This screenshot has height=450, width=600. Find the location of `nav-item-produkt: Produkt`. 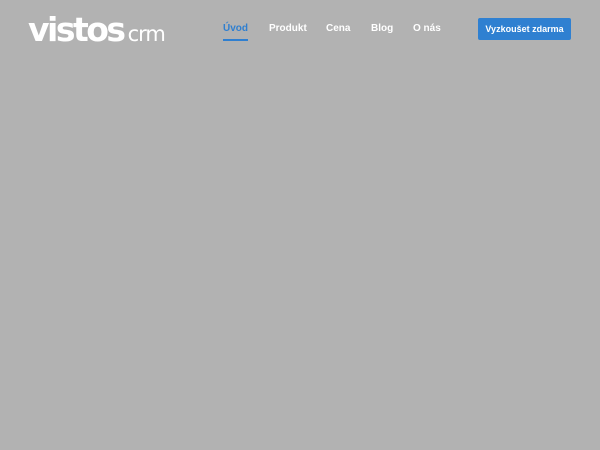

nav-item-produkt: Produkt is located at coordinates (288, 29).